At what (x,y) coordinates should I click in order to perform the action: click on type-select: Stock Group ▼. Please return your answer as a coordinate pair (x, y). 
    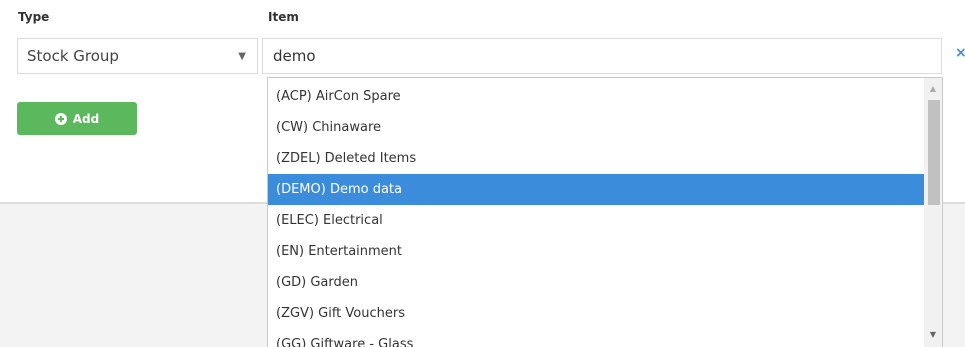
    Looking at the image, I should click on (137, 56).